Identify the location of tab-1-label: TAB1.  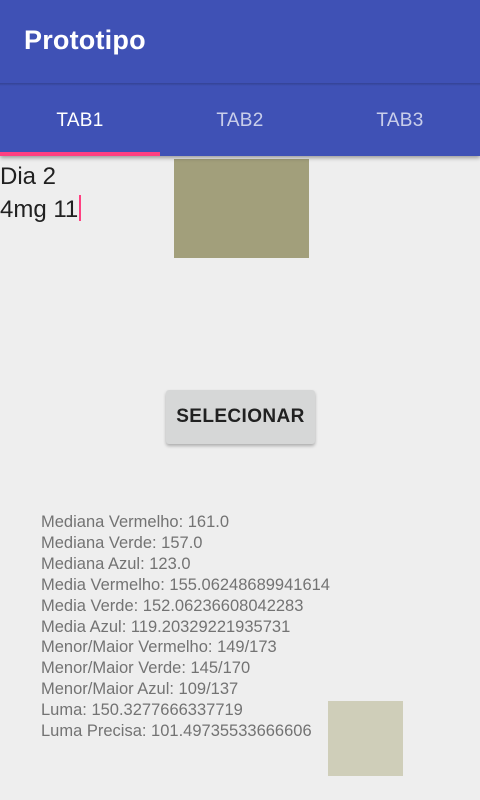
(80, 120).